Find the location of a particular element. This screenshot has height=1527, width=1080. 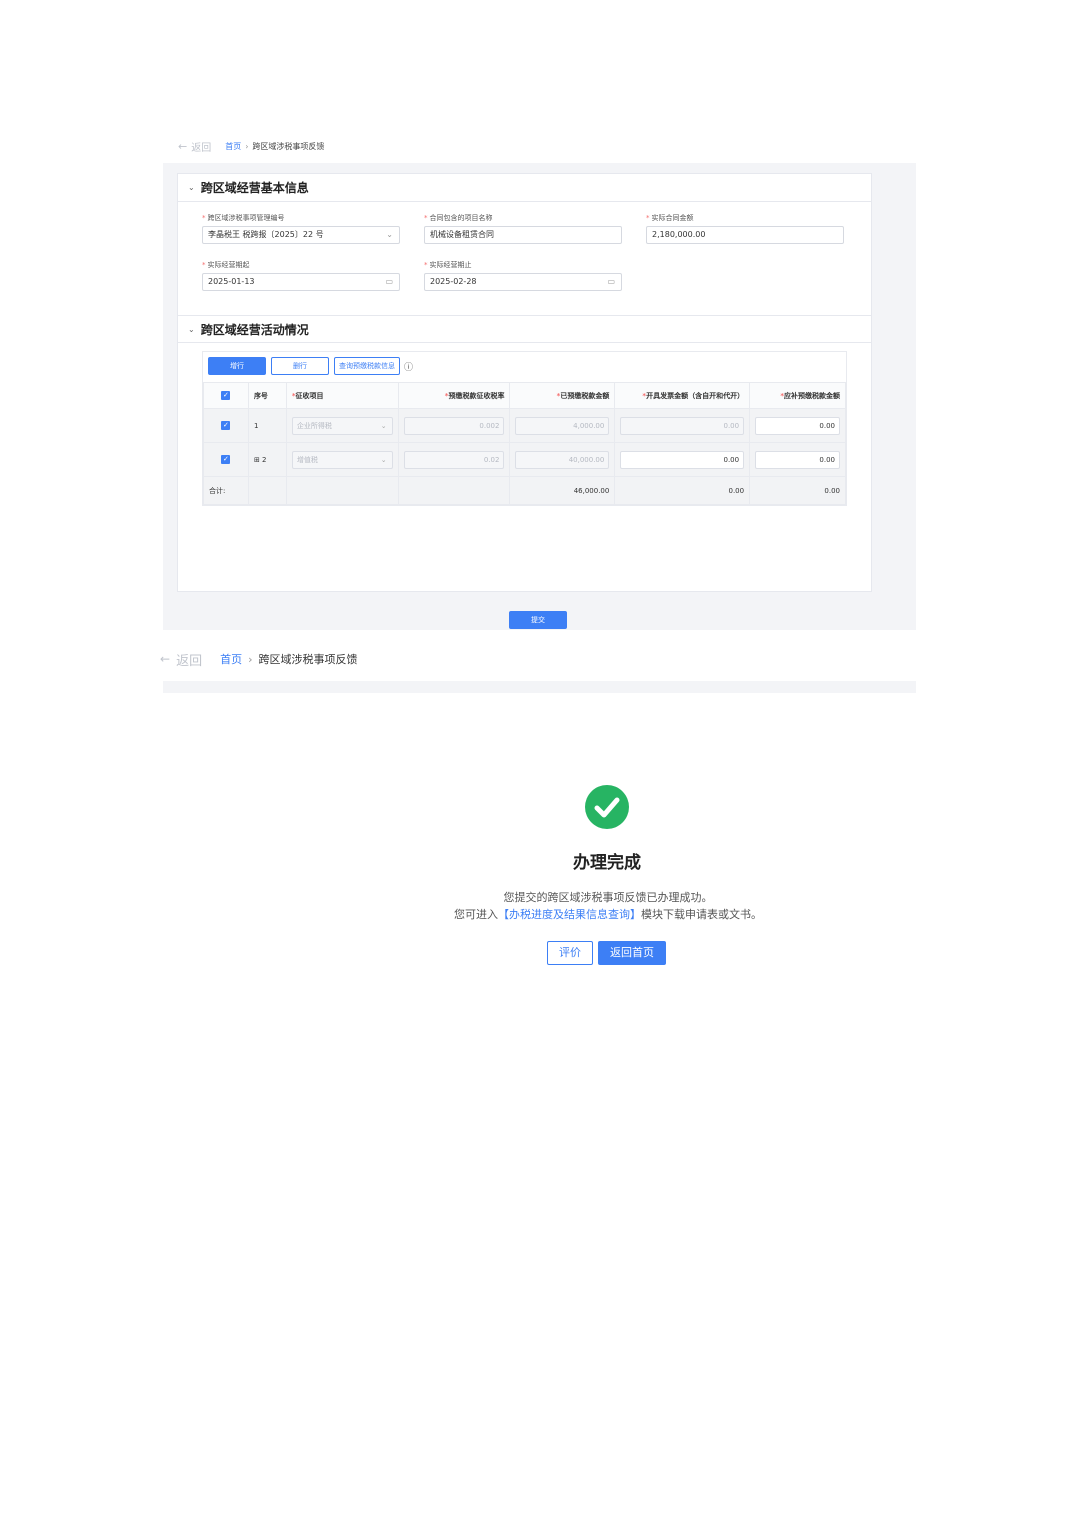

info-icon: ⓘ is located at coordinates (408, 366).